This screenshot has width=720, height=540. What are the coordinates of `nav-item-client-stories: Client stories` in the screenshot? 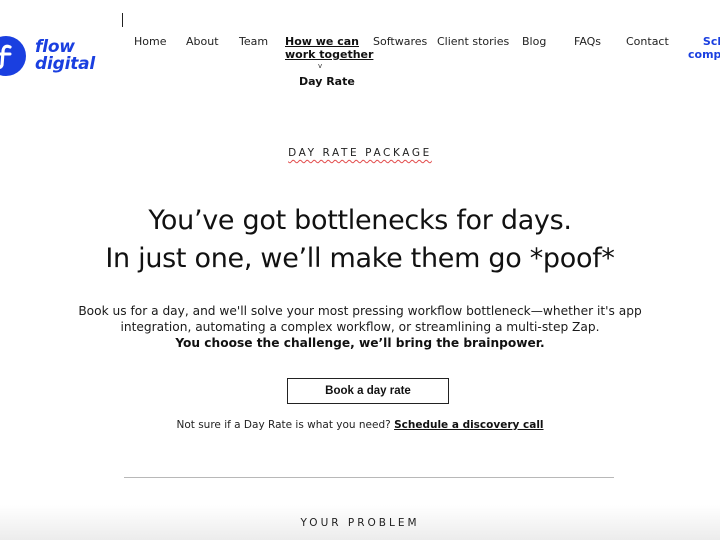 It's located at (473, 41).